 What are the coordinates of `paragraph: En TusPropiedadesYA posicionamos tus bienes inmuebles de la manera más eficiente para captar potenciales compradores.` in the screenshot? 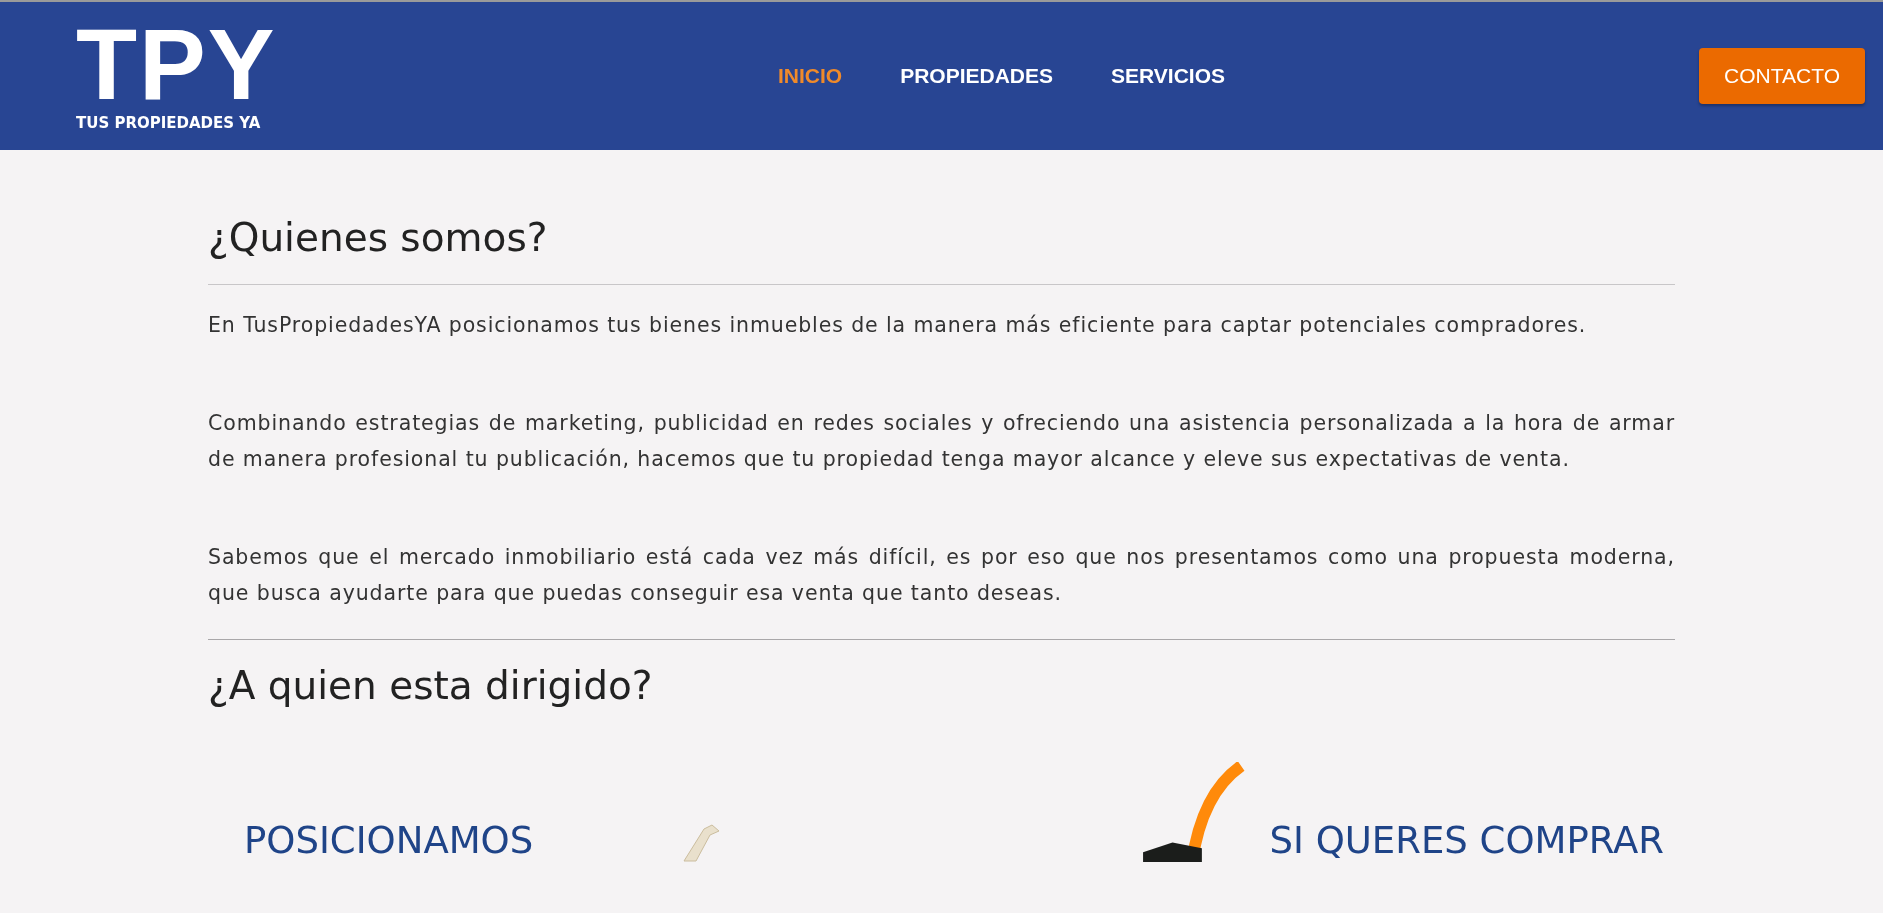 It's located at (898, 325).